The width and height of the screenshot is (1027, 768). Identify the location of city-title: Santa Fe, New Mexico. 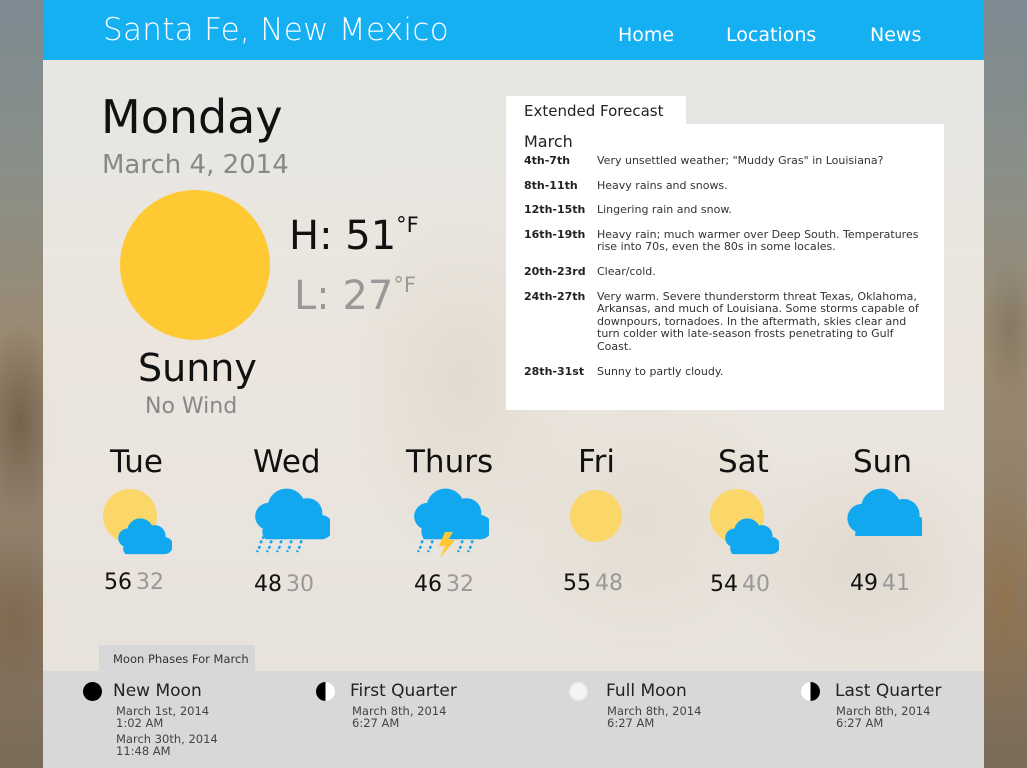
(276, 30).